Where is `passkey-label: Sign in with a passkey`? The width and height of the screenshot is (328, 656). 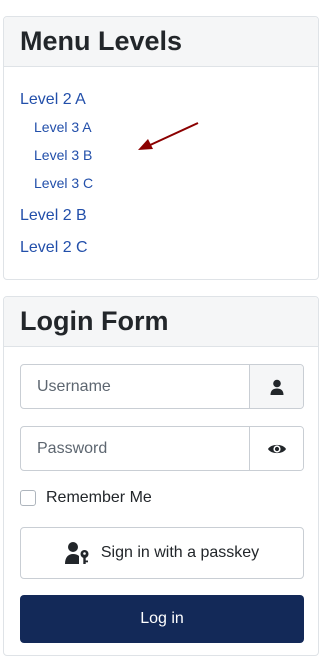
passkey-label: Sign in with a passkey is located at coordinates (180, 552).